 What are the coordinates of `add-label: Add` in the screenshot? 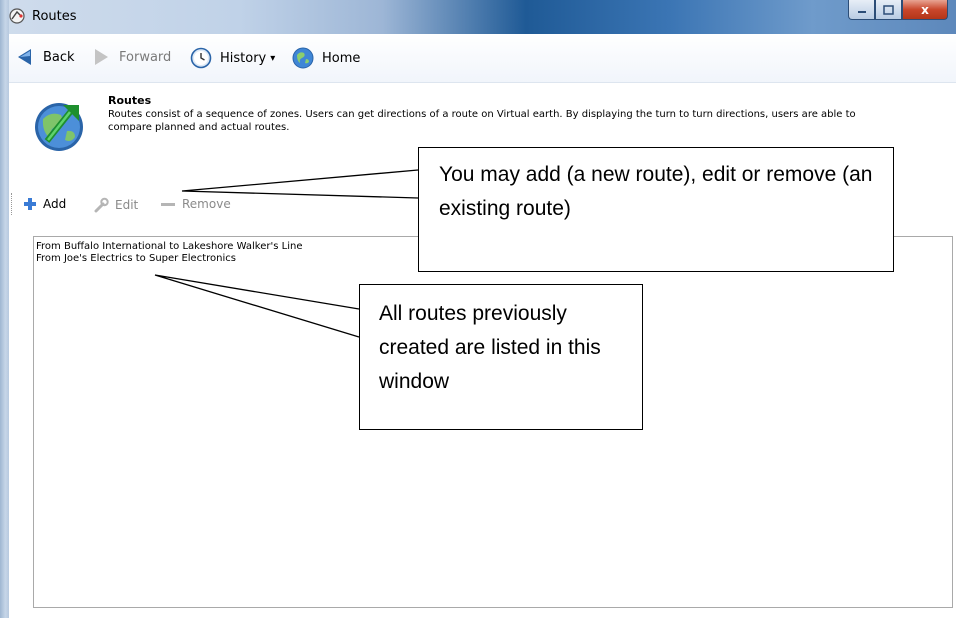 It's located at (55, 204).